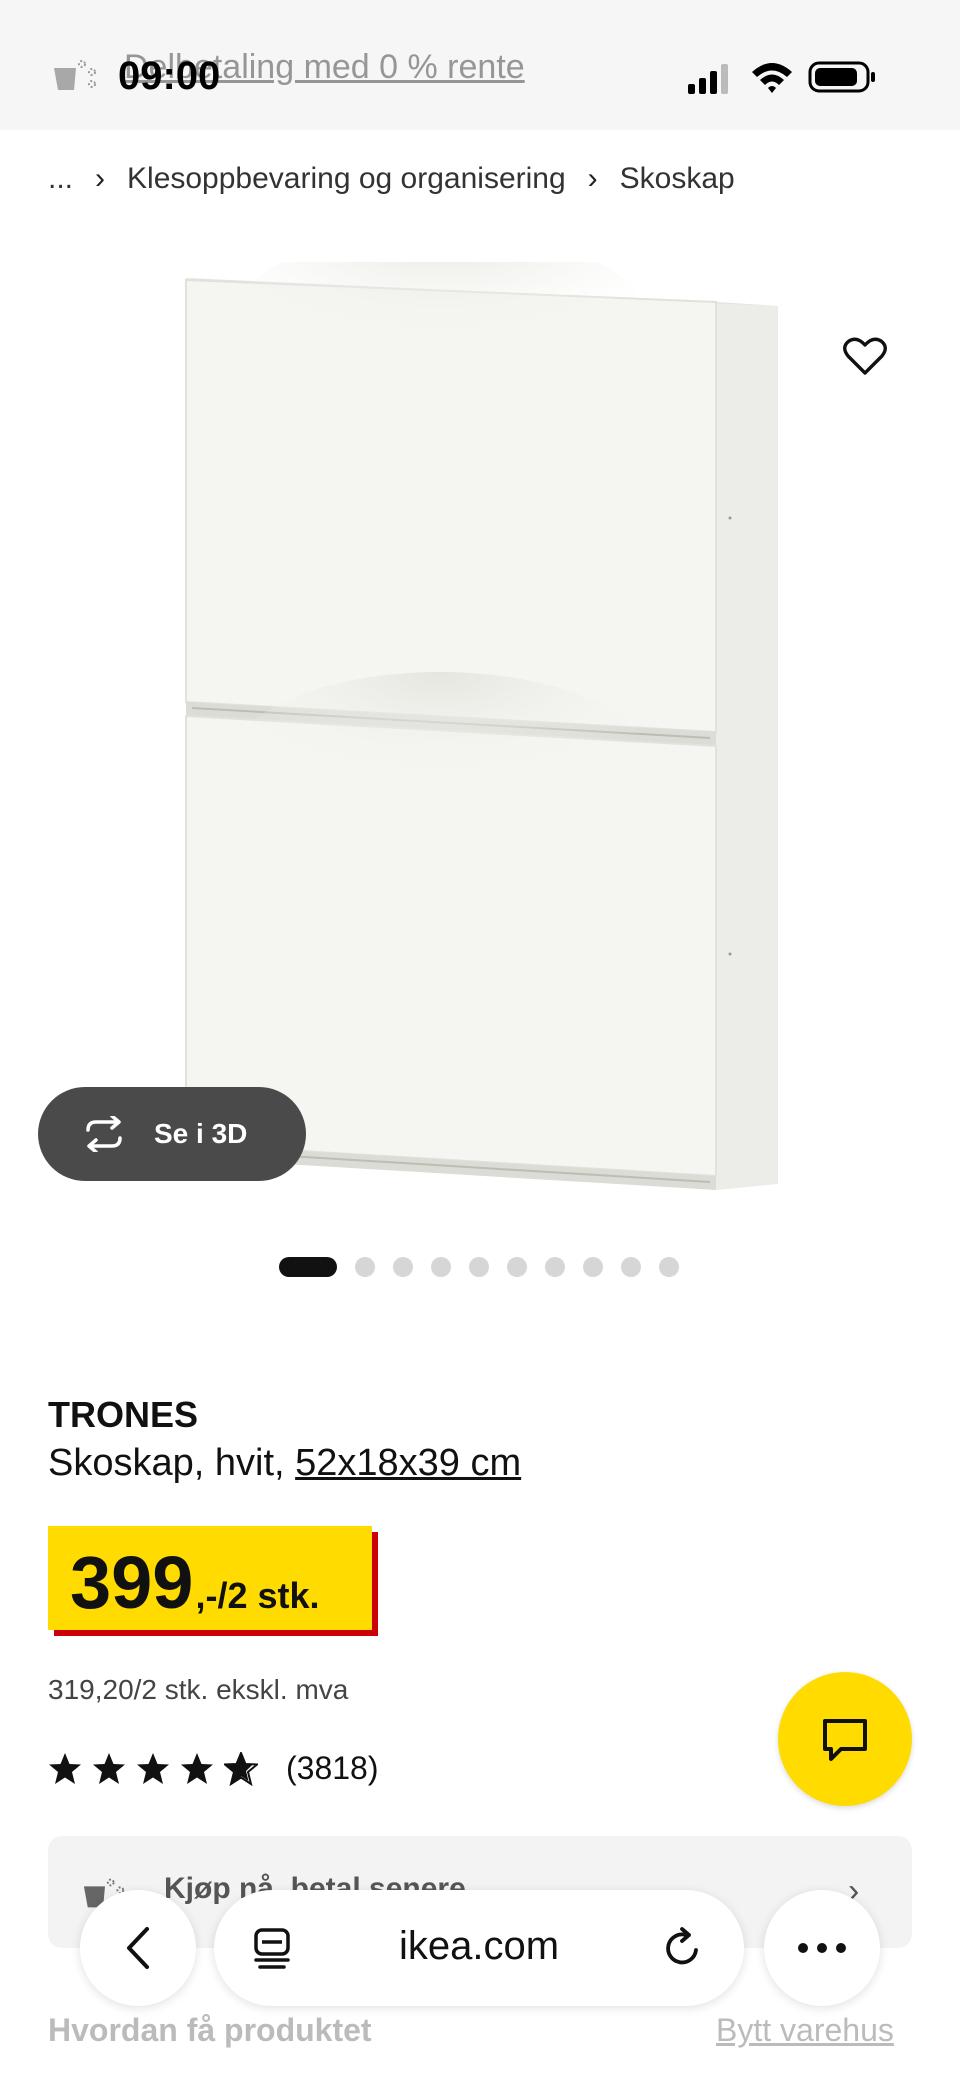 This screenshot has width=960, height=2087. Describe the element at coordinates (408, 1463) in the screenshot. I see `product-dimensions-link: 52x18x39 cm` at that location.